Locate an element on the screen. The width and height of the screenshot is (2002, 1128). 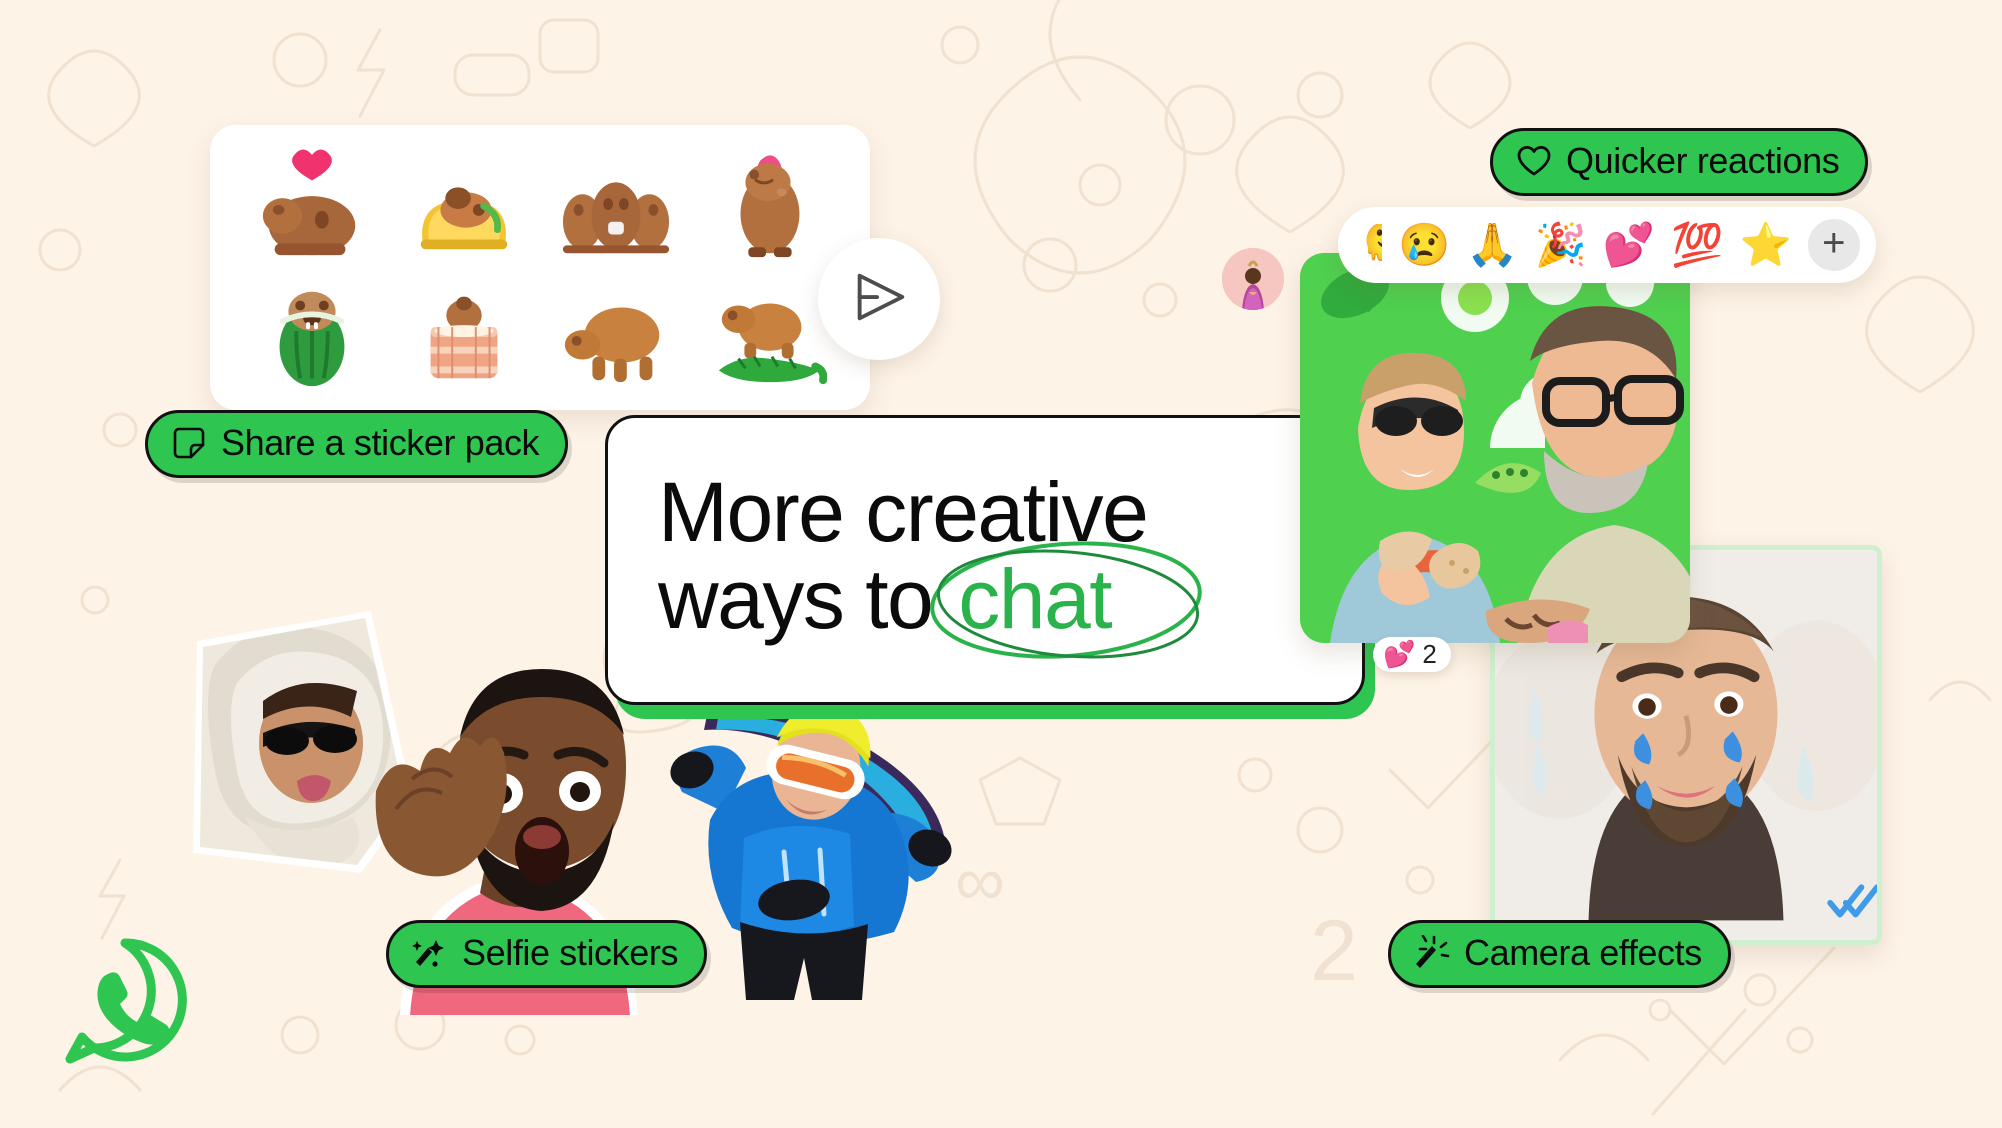
couple-selfie-photo is located at coordinates (1495, 448).